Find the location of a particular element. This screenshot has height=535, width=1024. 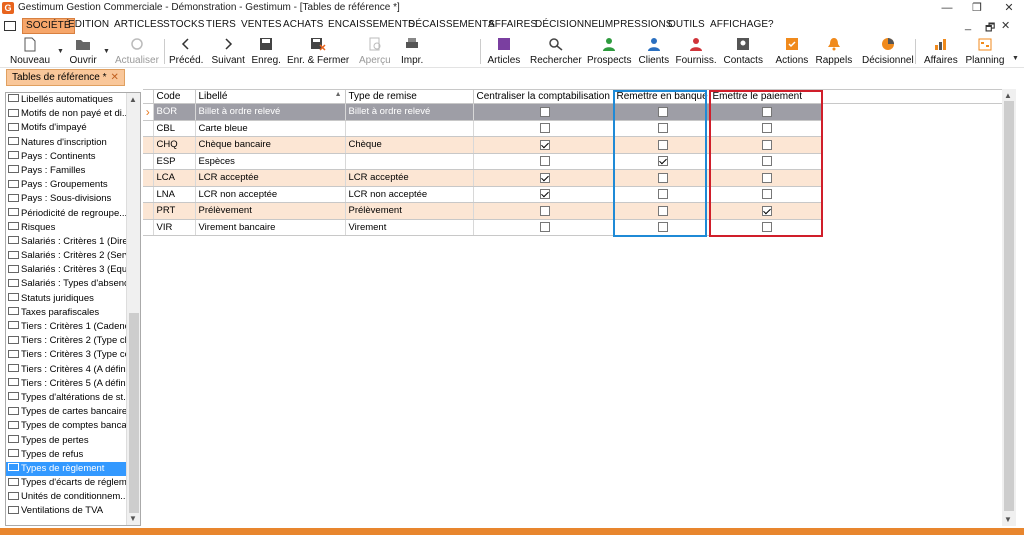

cell-type-remise: Virement is located at coordinates (409, 227).